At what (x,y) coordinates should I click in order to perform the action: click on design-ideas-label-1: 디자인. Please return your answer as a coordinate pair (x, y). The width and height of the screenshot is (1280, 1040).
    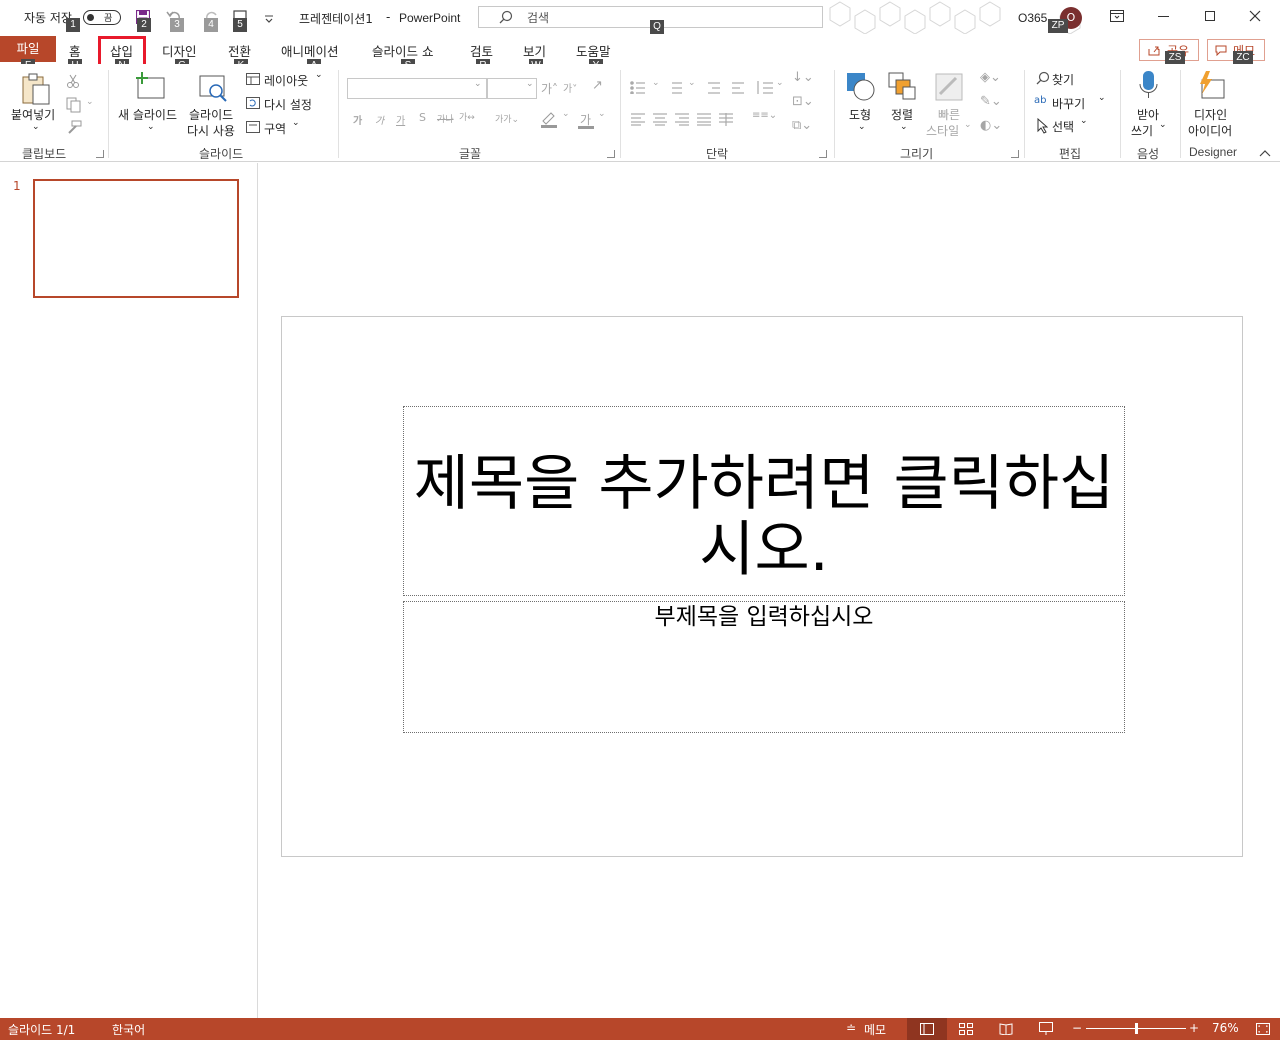
    Looking at the image, I should click on (1210, 114).